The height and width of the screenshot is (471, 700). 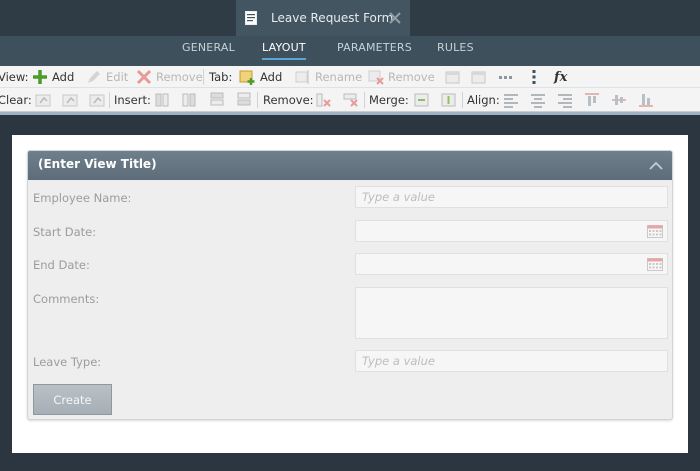 I want to click on merge-cells-icon, so click(x=422, y=100).